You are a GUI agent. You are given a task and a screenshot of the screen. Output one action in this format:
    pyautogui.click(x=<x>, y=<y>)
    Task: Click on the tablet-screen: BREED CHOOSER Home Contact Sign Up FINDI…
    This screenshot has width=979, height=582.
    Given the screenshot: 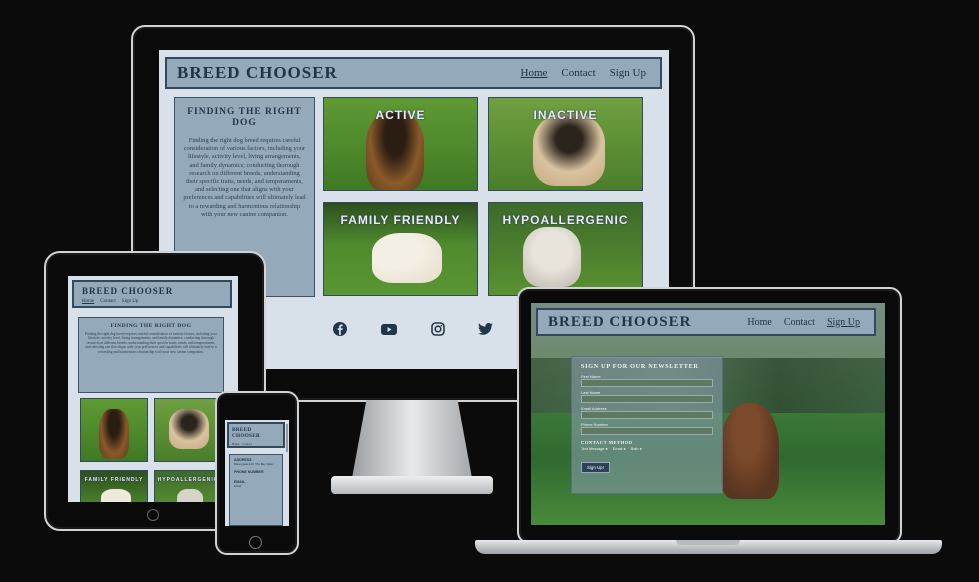 What is the action you would take?
    pyautogui.click(x=153, y=389)
    